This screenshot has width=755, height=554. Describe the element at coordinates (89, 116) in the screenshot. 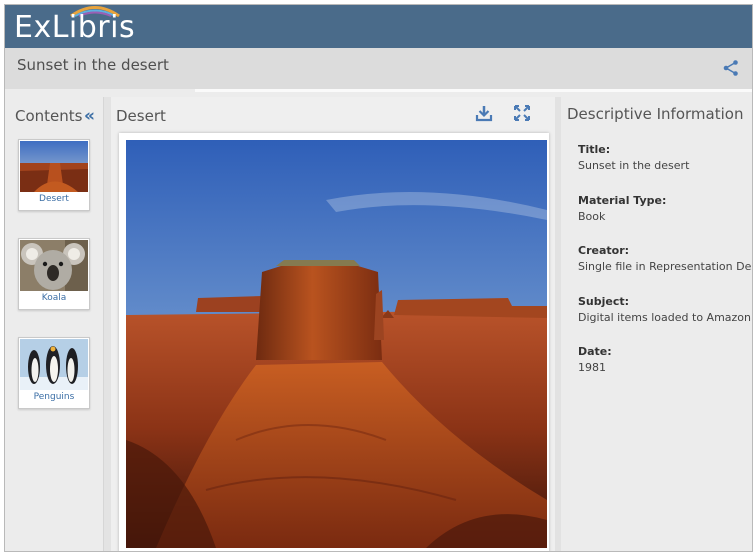

I see `collapse-sidebar-button: «` at that location.